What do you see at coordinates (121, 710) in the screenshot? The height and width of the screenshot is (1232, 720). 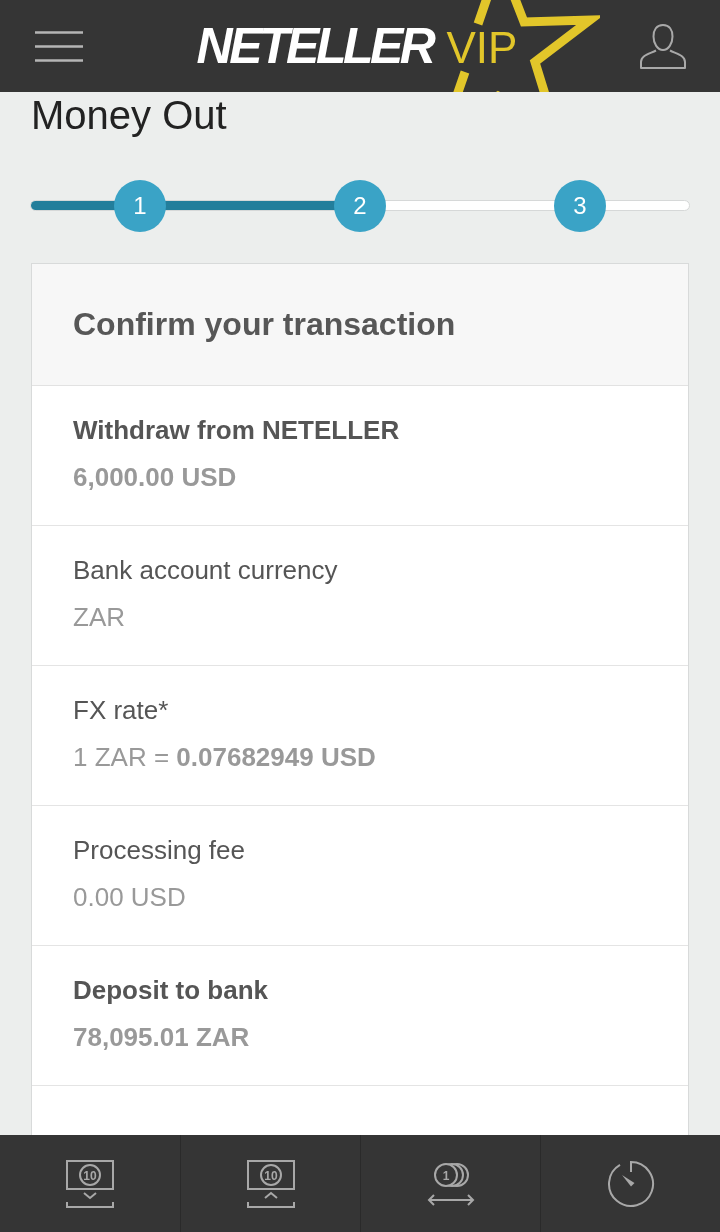 I see `detail-label: FX rate*` at bounding box center [121, 710].